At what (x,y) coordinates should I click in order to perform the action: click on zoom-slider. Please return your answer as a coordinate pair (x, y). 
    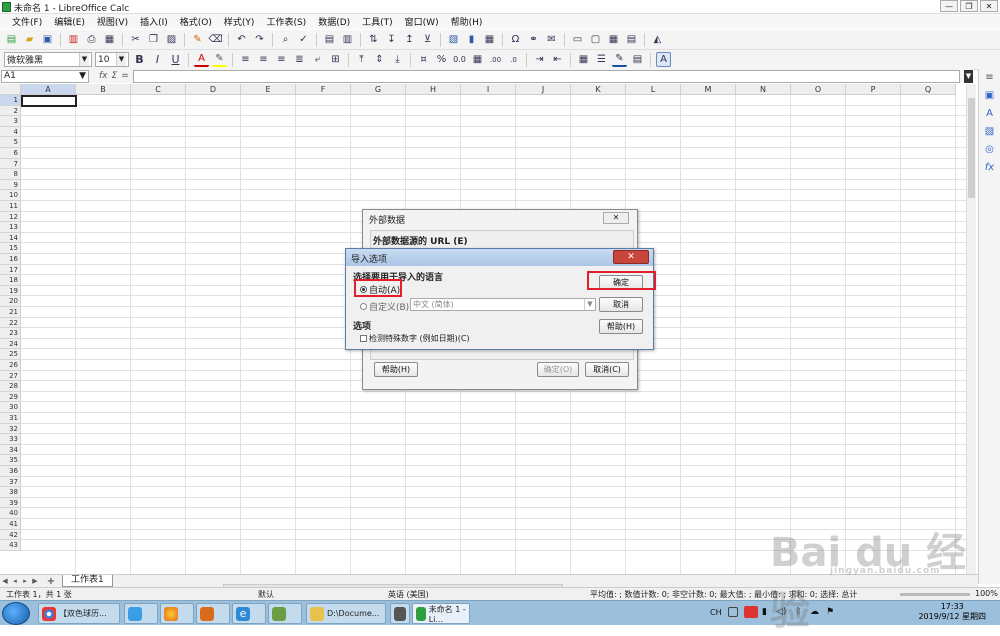
    Looking at the image, I should click on (935, 594).